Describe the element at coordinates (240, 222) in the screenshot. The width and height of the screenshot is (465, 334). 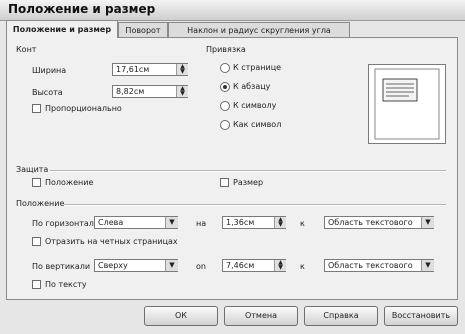
I see `horizontal-by-value: 1,36см` at that location.